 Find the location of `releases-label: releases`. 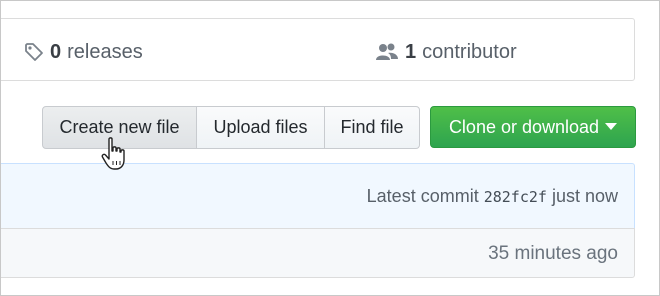

releases-label: releases is located at coordinates (105, 51).